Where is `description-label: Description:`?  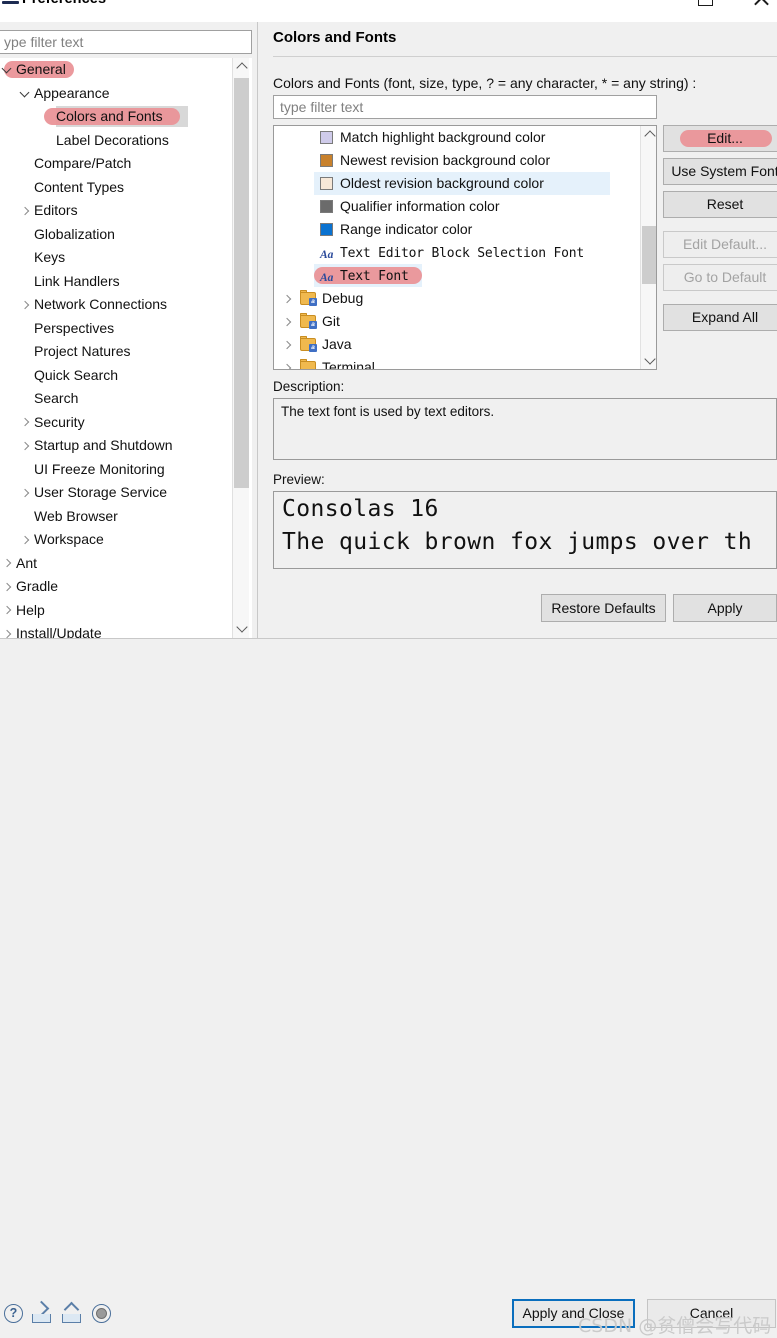
description-label: Description: is located at coordinates (309, 386).